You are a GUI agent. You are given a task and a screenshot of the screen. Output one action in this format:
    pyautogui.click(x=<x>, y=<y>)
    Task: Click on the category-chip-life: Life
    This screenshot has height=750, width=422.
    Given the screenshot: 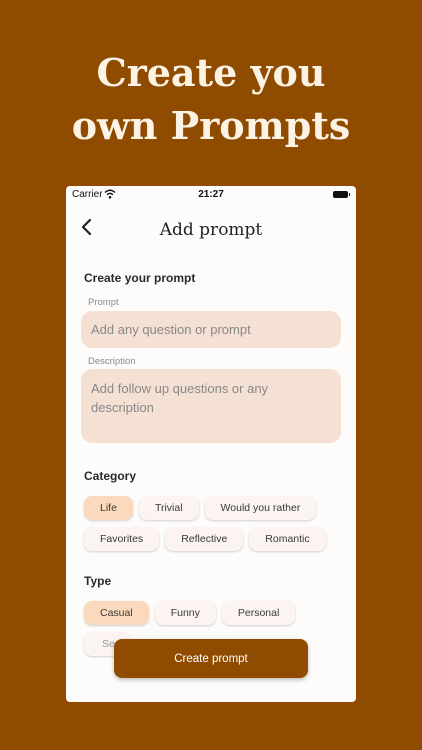 What is the action you would take?
    pyautogui.click(x=108, y=508)
    